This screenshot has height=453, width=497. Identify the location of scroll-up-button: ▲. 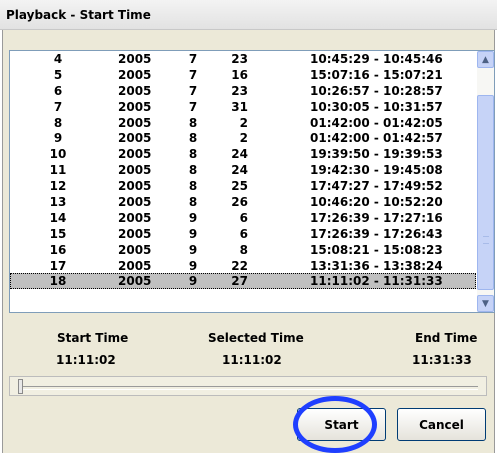
(485, 59).